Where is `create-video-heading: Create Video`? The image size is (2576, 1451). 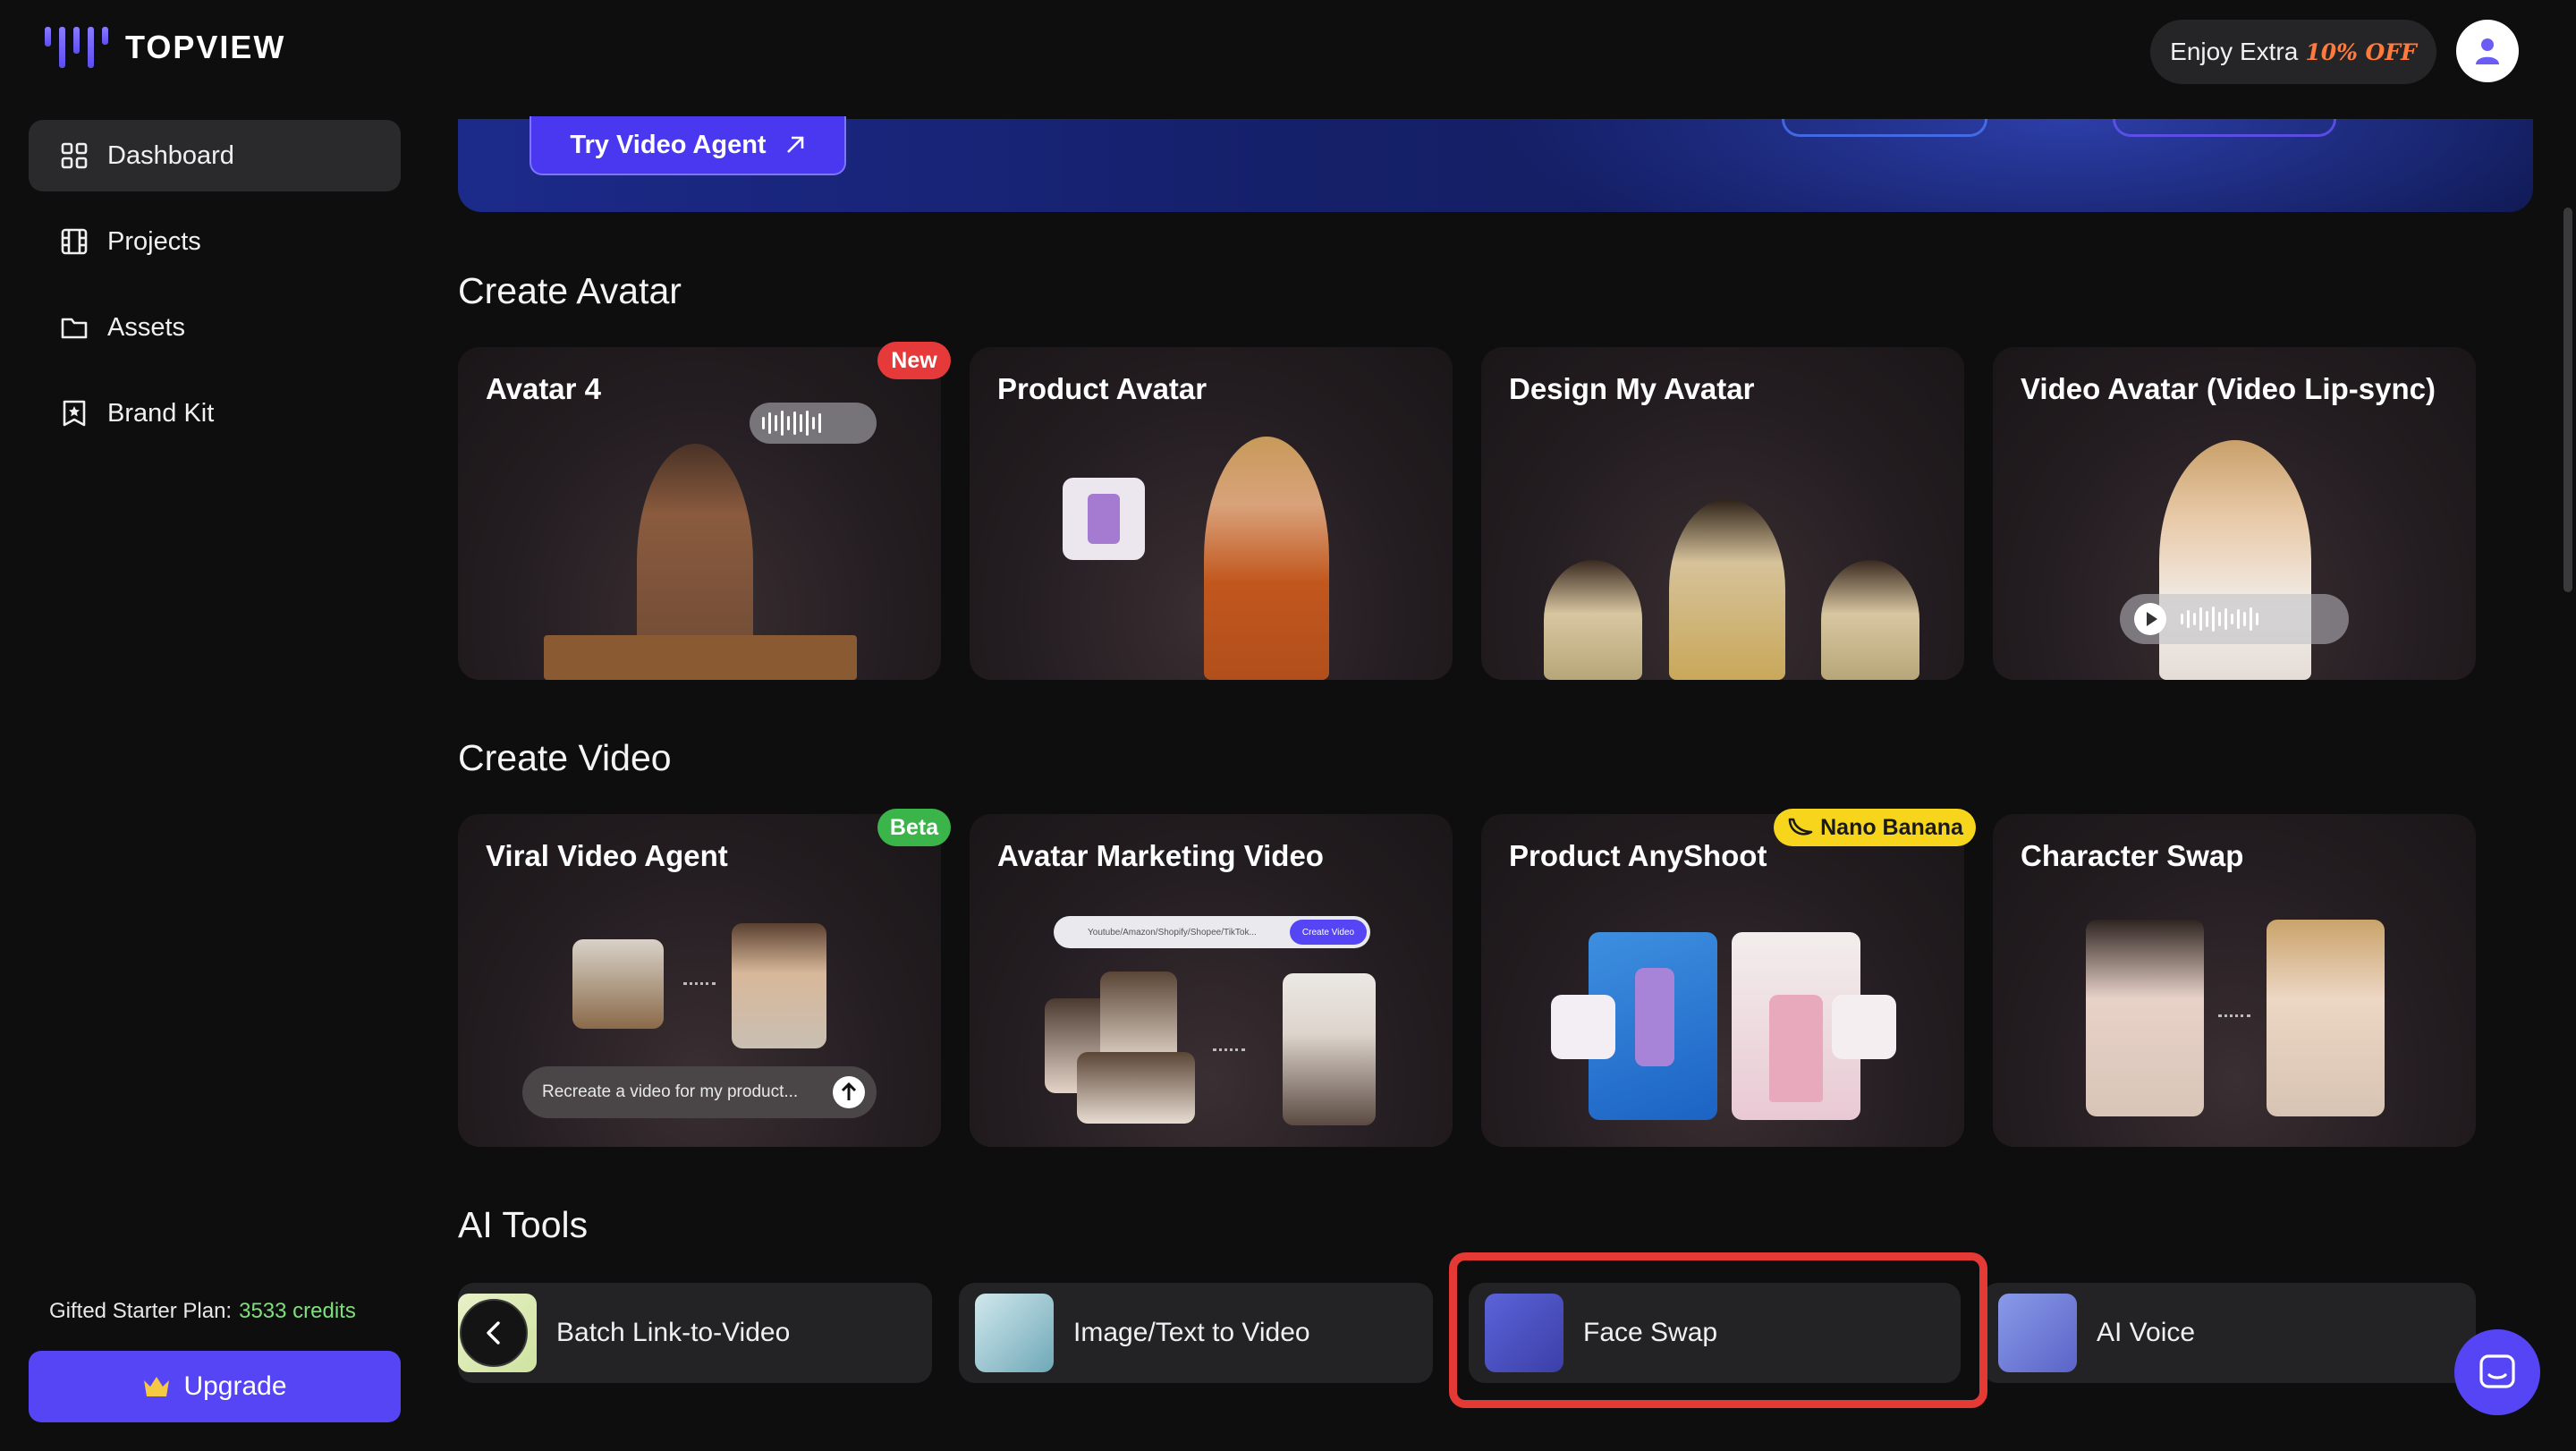 create-video-heading: Create Video is located at coordinates (565, 757).